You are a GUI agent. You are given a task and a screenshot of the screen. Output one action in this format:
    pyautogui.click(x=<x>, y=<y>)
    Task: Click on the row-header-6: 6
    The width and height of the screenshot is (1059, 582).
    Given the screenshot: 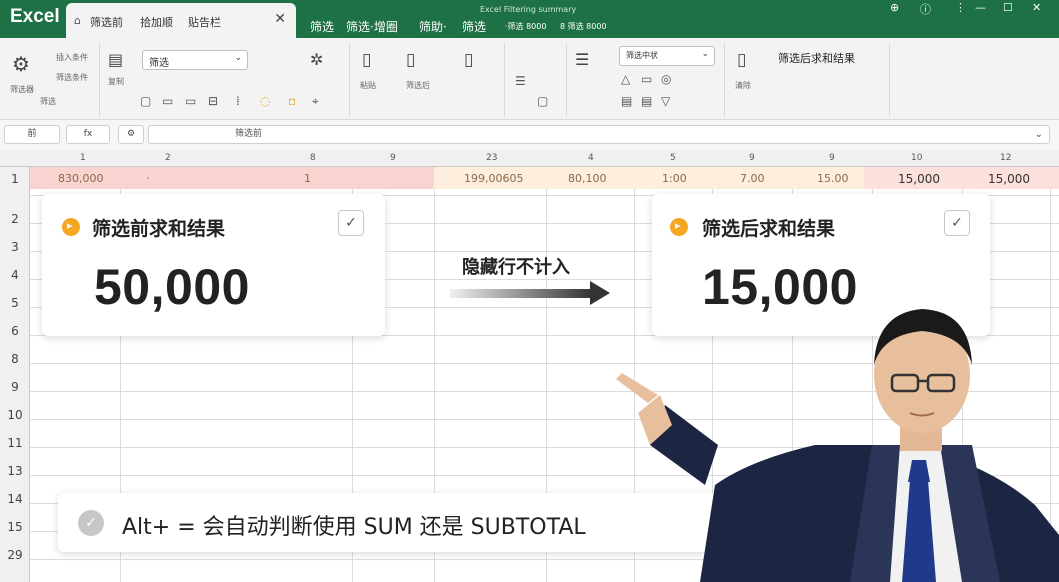 What is the action you would take?
    pyautogui.click(x=15, y=331)
    